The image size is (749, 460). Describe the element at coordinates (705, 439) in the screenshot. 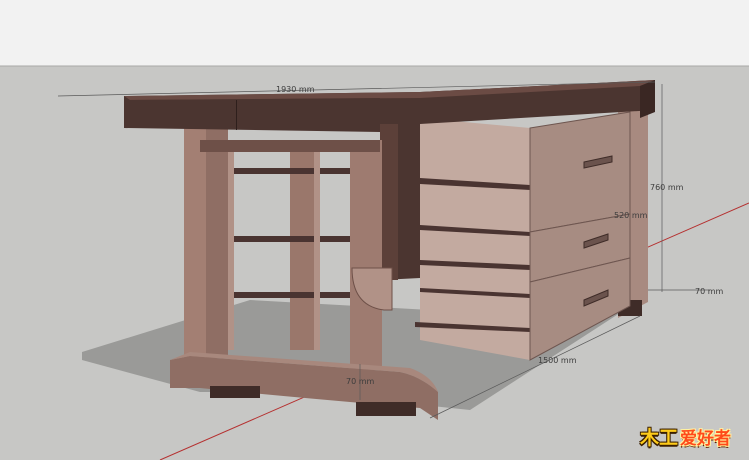

I see `watermark-text: 爱好者` at that location.